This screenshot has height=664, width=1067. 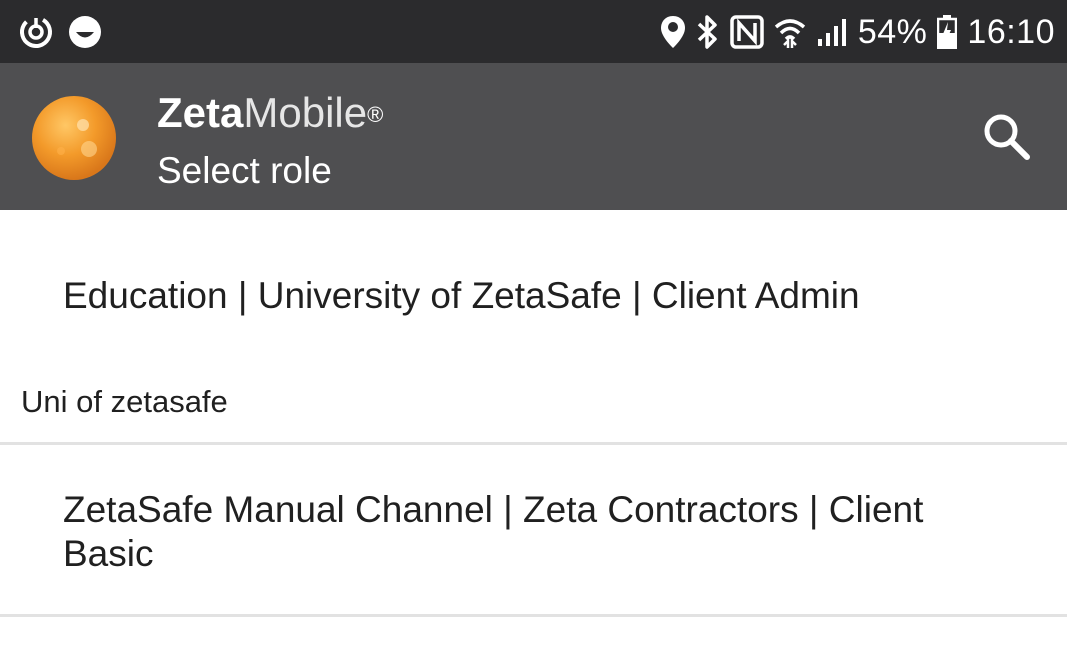 I want to click on brand-light: Mobile, so click(x=305, y=112).